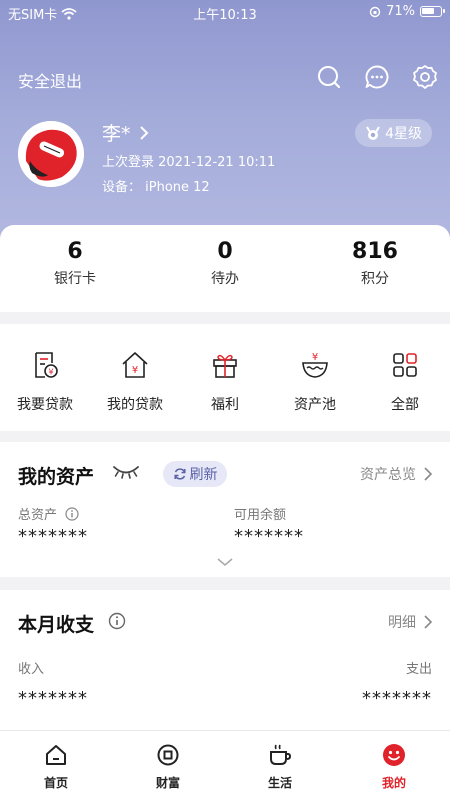 This screenshot has width=450, height=800. I want to click on coffee-icon, so click(281, 754).